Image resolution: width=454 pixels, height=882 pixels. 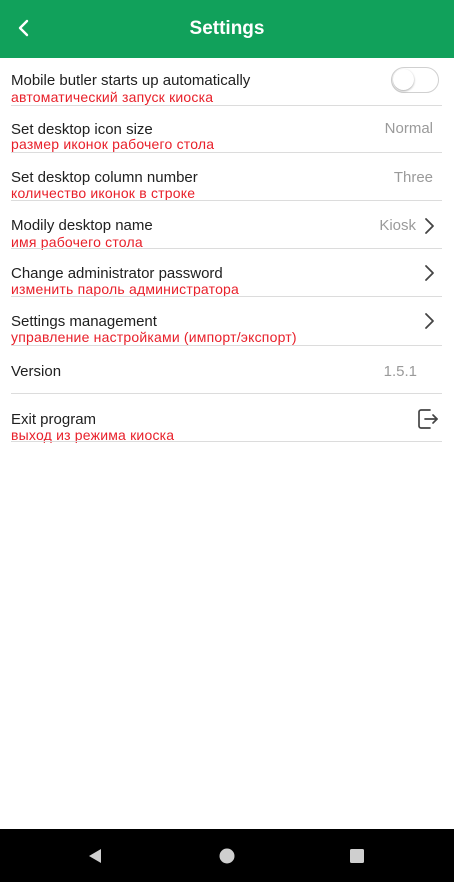 I want to click on recents-square-icon, so click(x=357, y=856).